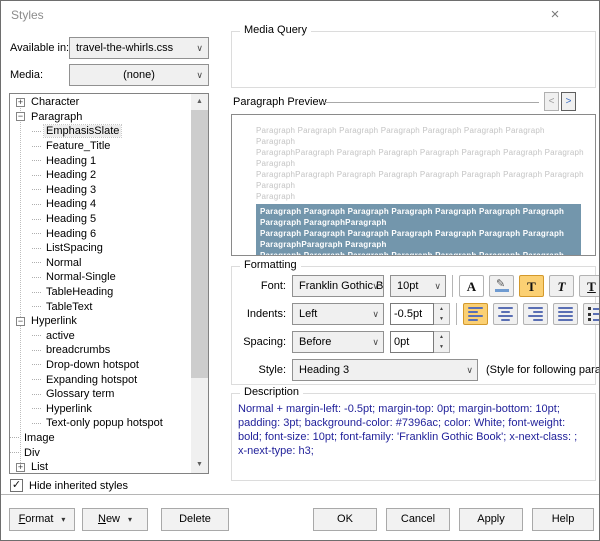 The width and height of the screenshot is (600, 541). What do you see at coordinates (100, 263) in the screenshot?
I see `tree-item-normal: Normal` at bounding box center [100, 263].